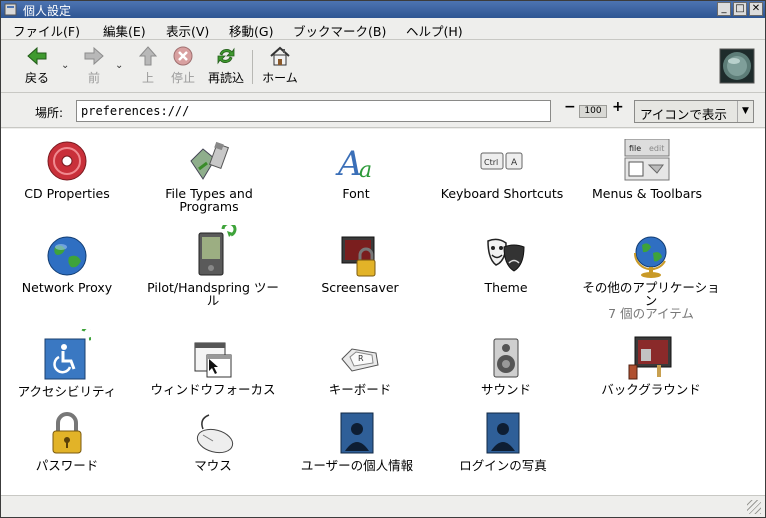 Image resolution: width=766 pixels, height=518 pixels. I want to click on icon-item: サウンド, so click(506, 365).